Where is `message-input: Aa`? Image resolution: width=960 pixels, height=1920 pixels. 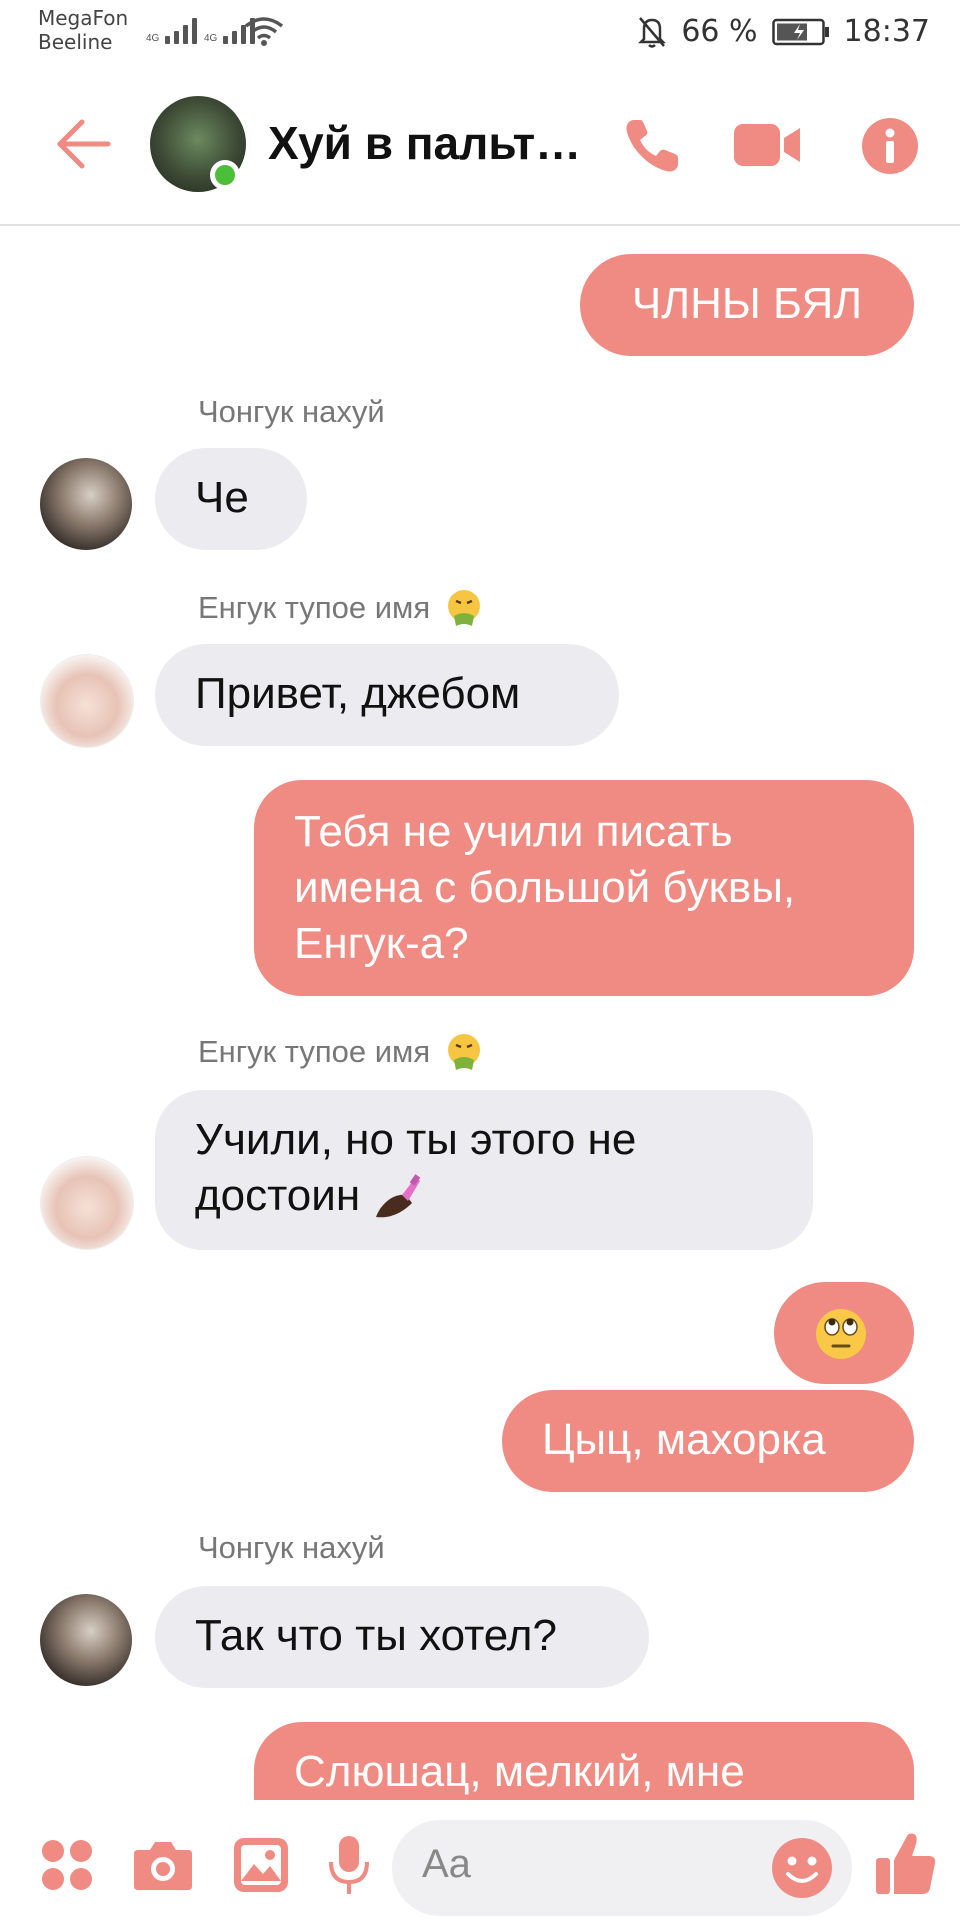 message-input: Aa is located at coordinates (622, 1868).